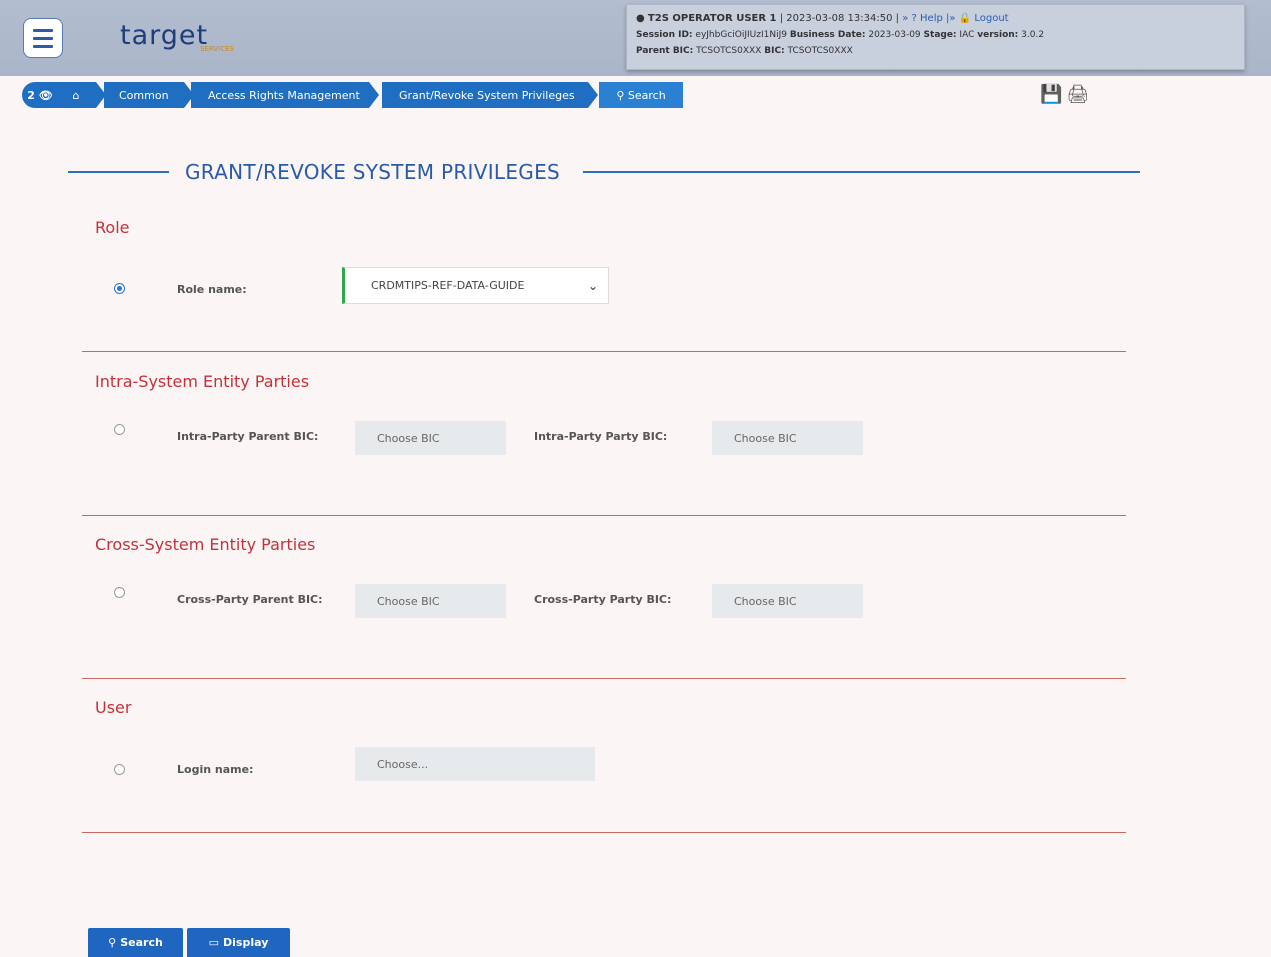  What do you see at coordinates (894, 35) in the screenshot?
I see `business-date-value: 2023-03-09` at bounding box center [894, 35].